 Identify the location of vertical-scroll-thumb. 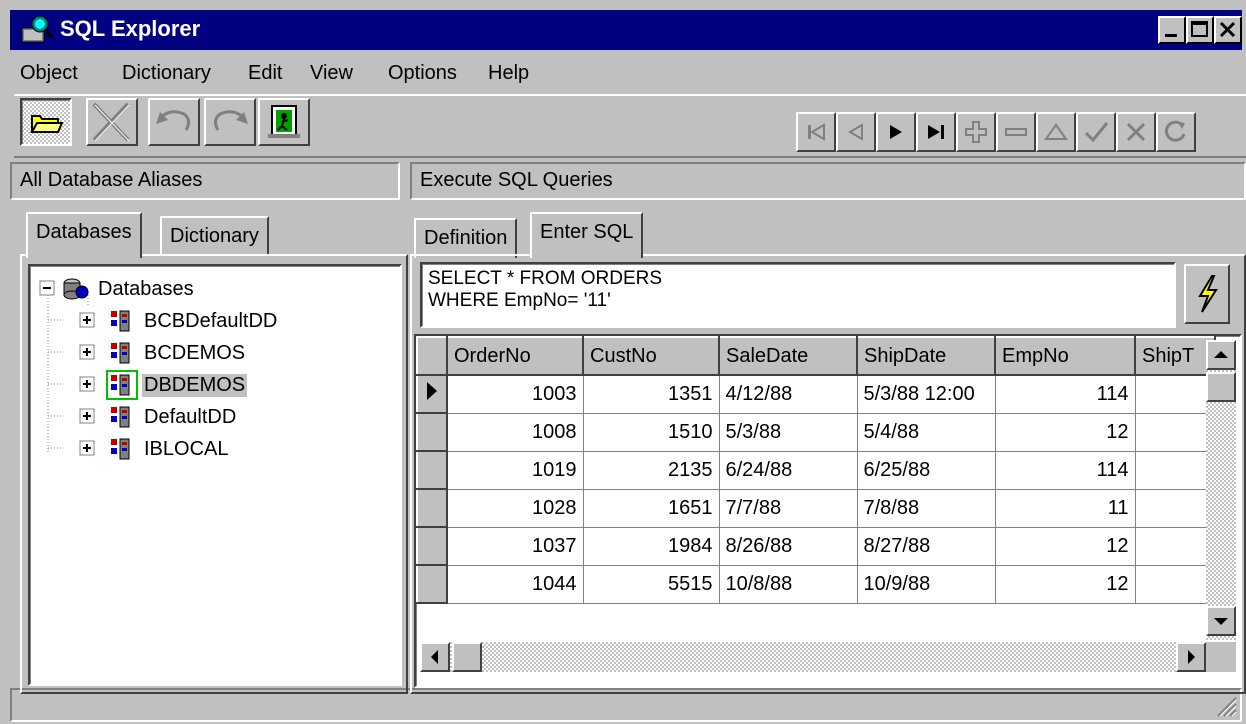
(1221, 387).